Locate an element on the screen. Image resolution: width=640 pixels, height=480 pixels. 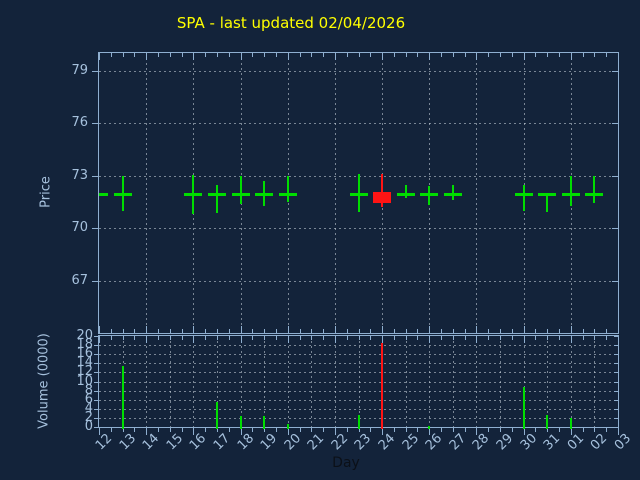
chart-title: SPA - last updated 02/04/2026 is located at coordinates (291, 23).